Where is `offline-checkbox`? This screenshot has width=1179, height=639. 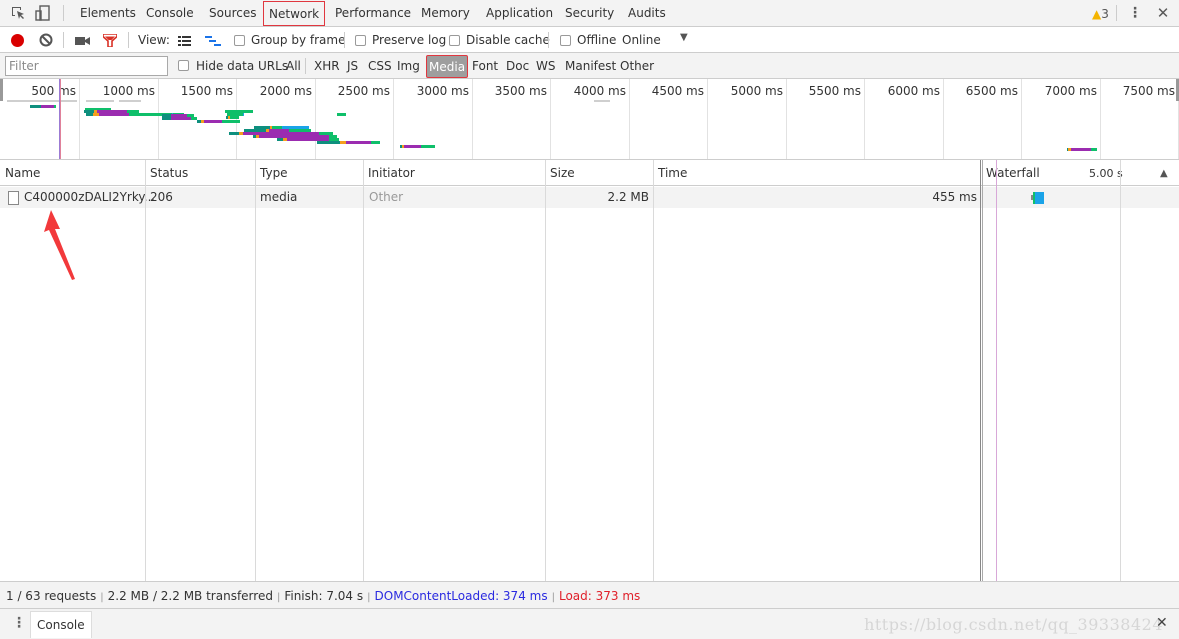 offline-checkbox is located at coordinates (565, 40).